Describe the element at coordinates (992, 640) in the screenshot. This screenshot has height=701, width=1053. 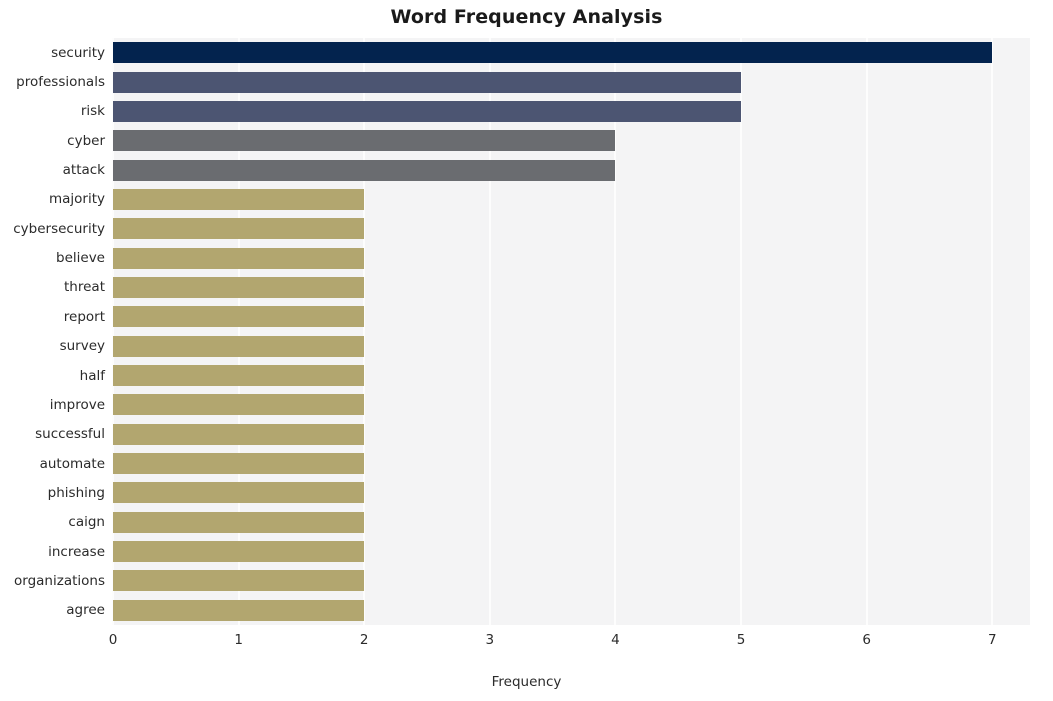
I see `x-axis-tick-label: 7` at that location.